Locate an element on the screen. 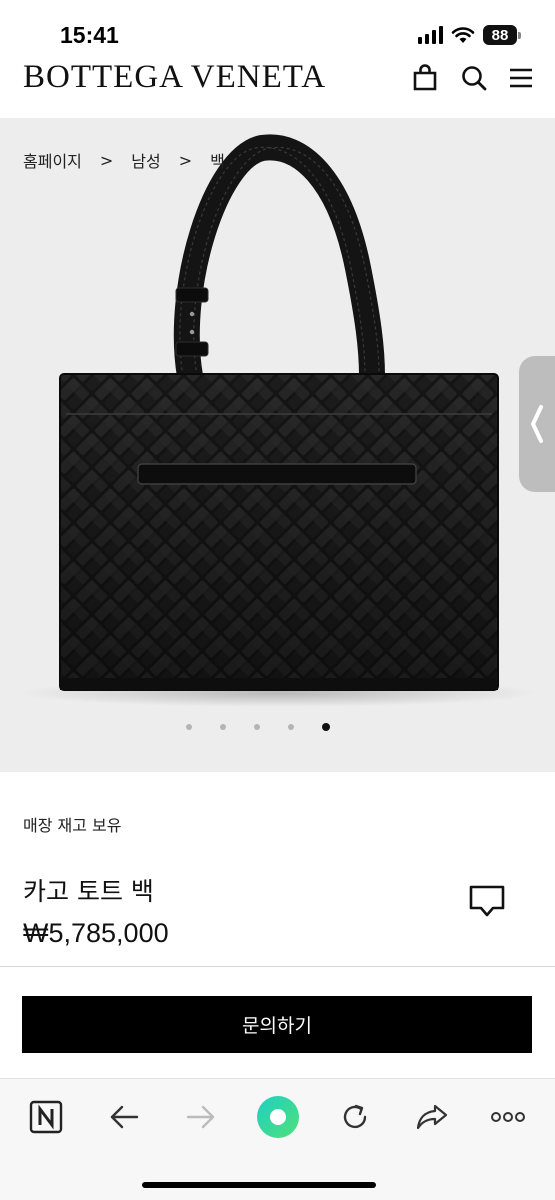  carousel-dot-active is located at coordinates (325, 727).